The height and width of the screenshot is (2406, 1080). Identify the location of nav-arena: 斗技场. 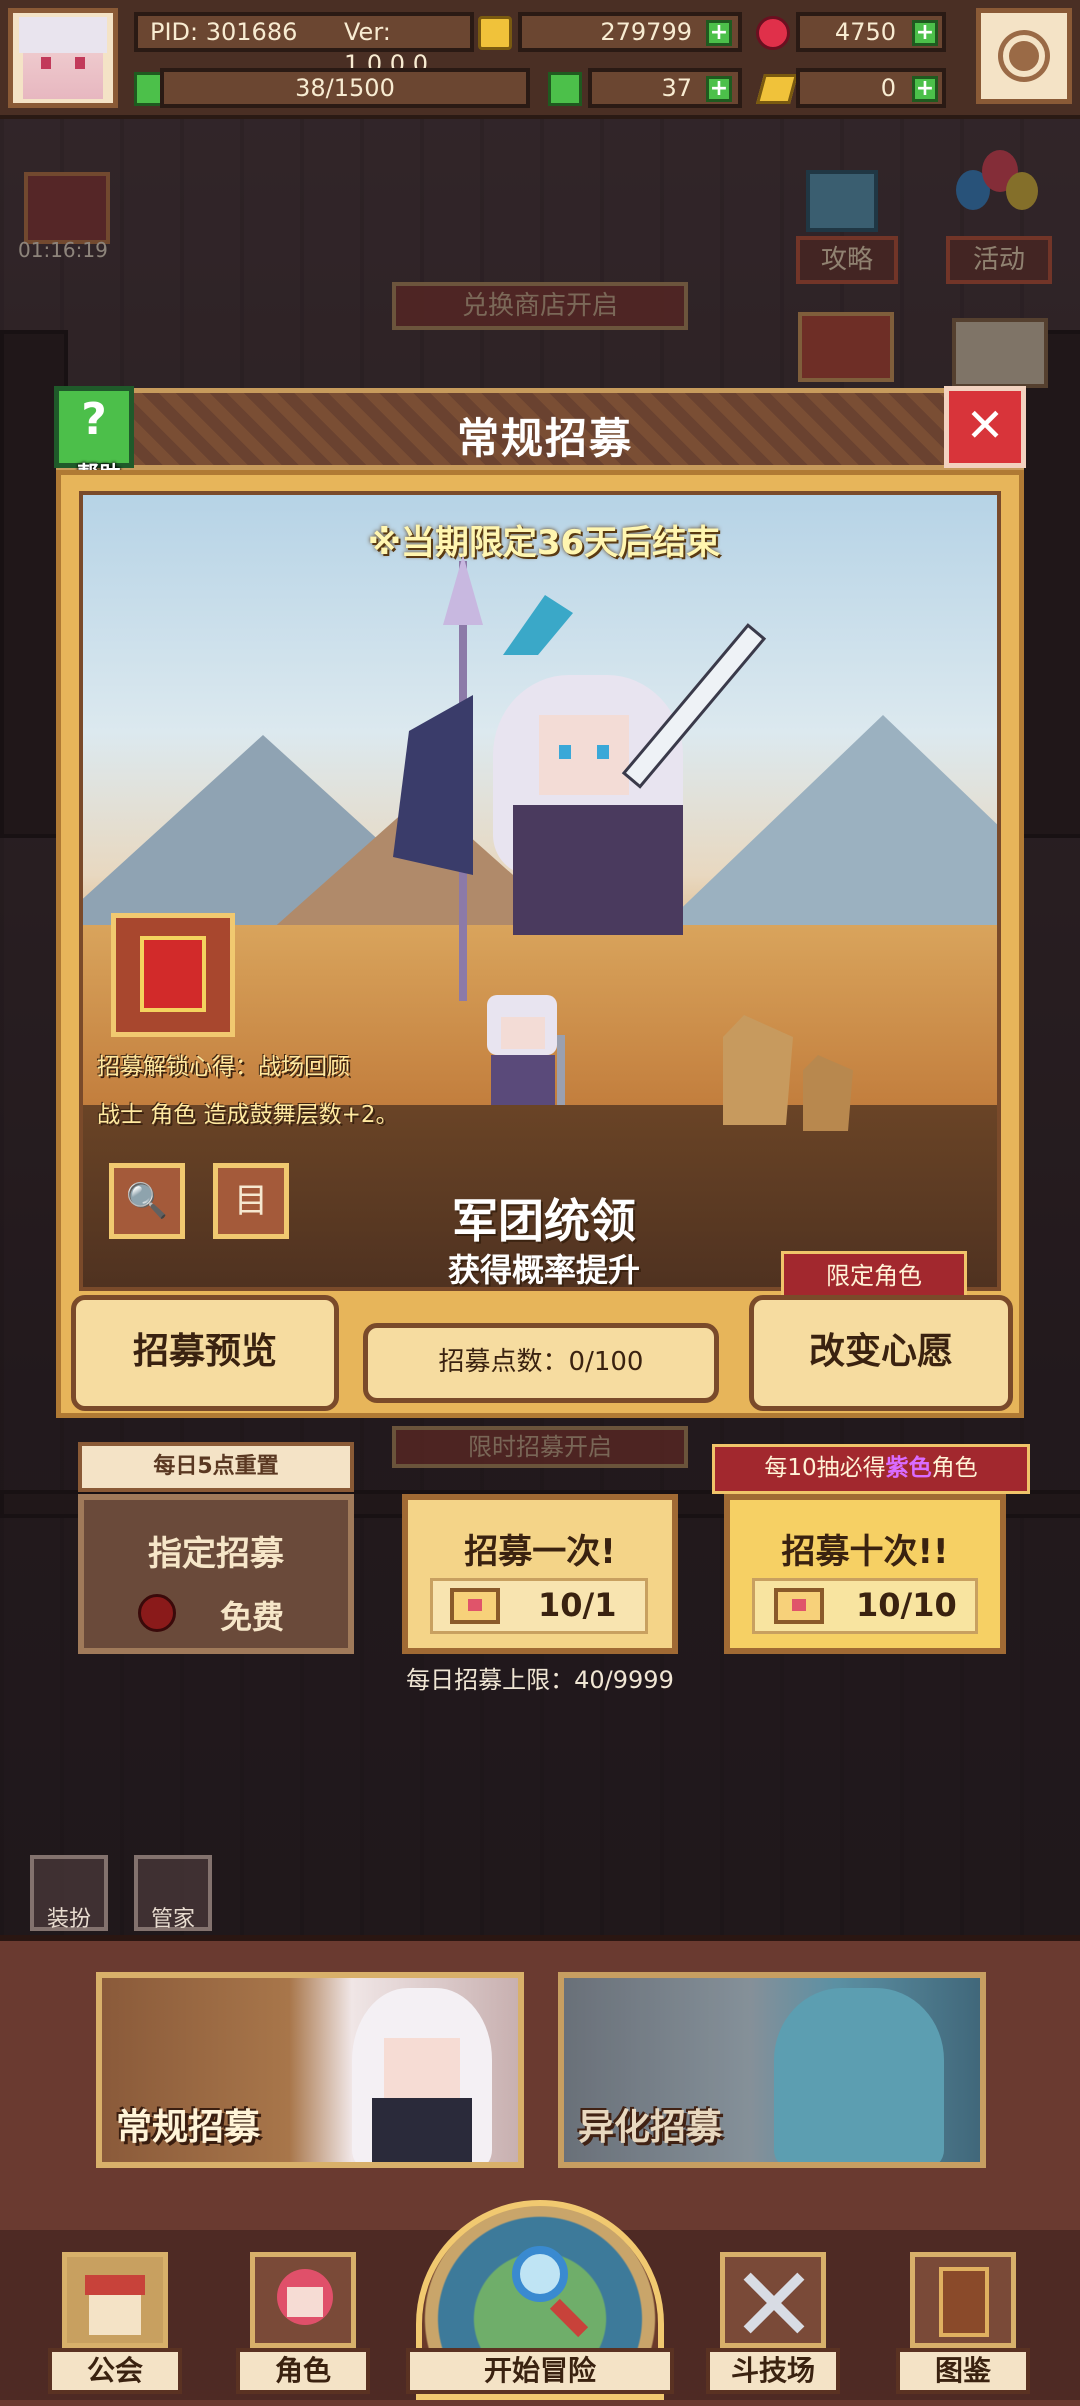
(773, 2326).